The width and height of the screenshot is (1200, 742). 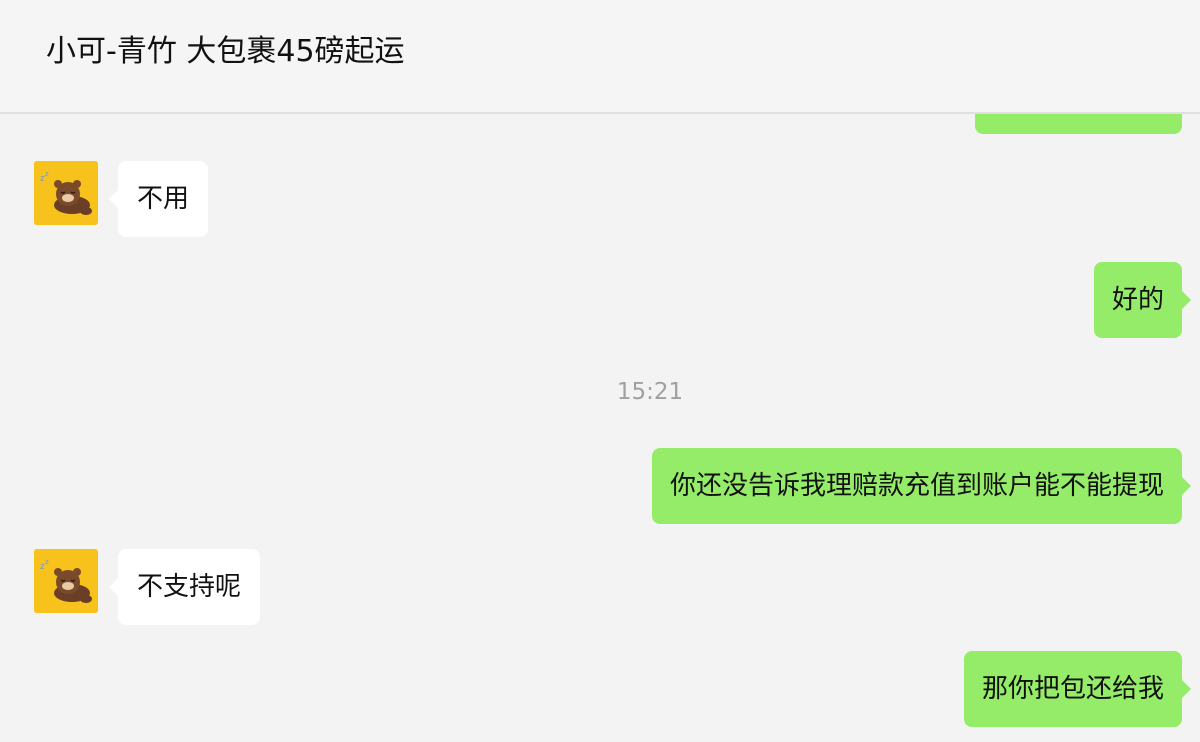 I want to click on outgoing-message-bubble-partial, so click(x=1078, y=124).